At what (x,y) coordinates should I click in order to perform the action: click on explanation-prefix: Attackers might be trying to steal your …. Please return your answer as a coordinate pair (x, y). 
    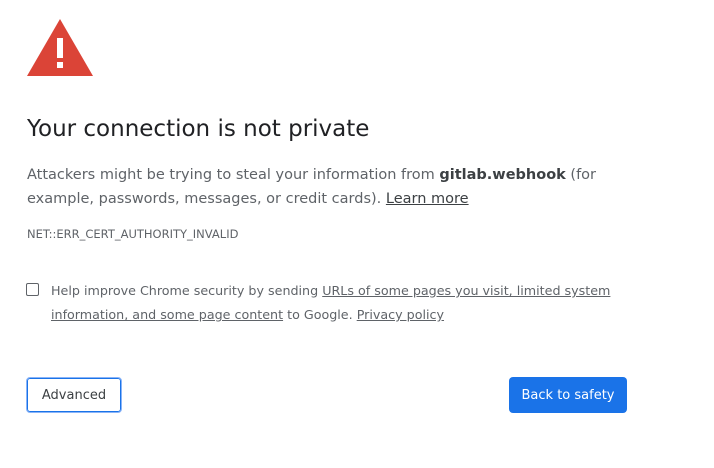
    Looking at the image, I should click on (233, 175).